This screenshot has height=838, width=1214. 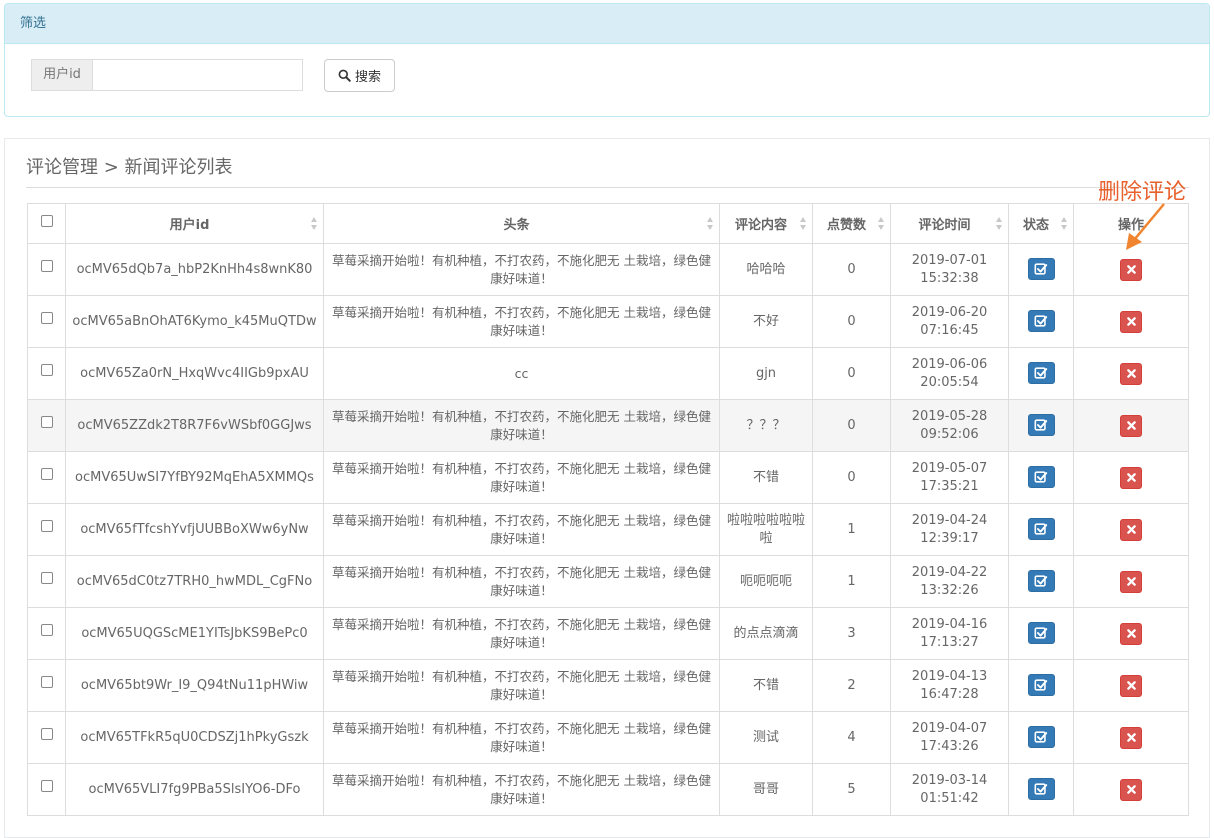 What do you see at coordinates (607, 24) in the screenshot?
I see `filter-heading: 筛选` at bounding box center [607, 24].